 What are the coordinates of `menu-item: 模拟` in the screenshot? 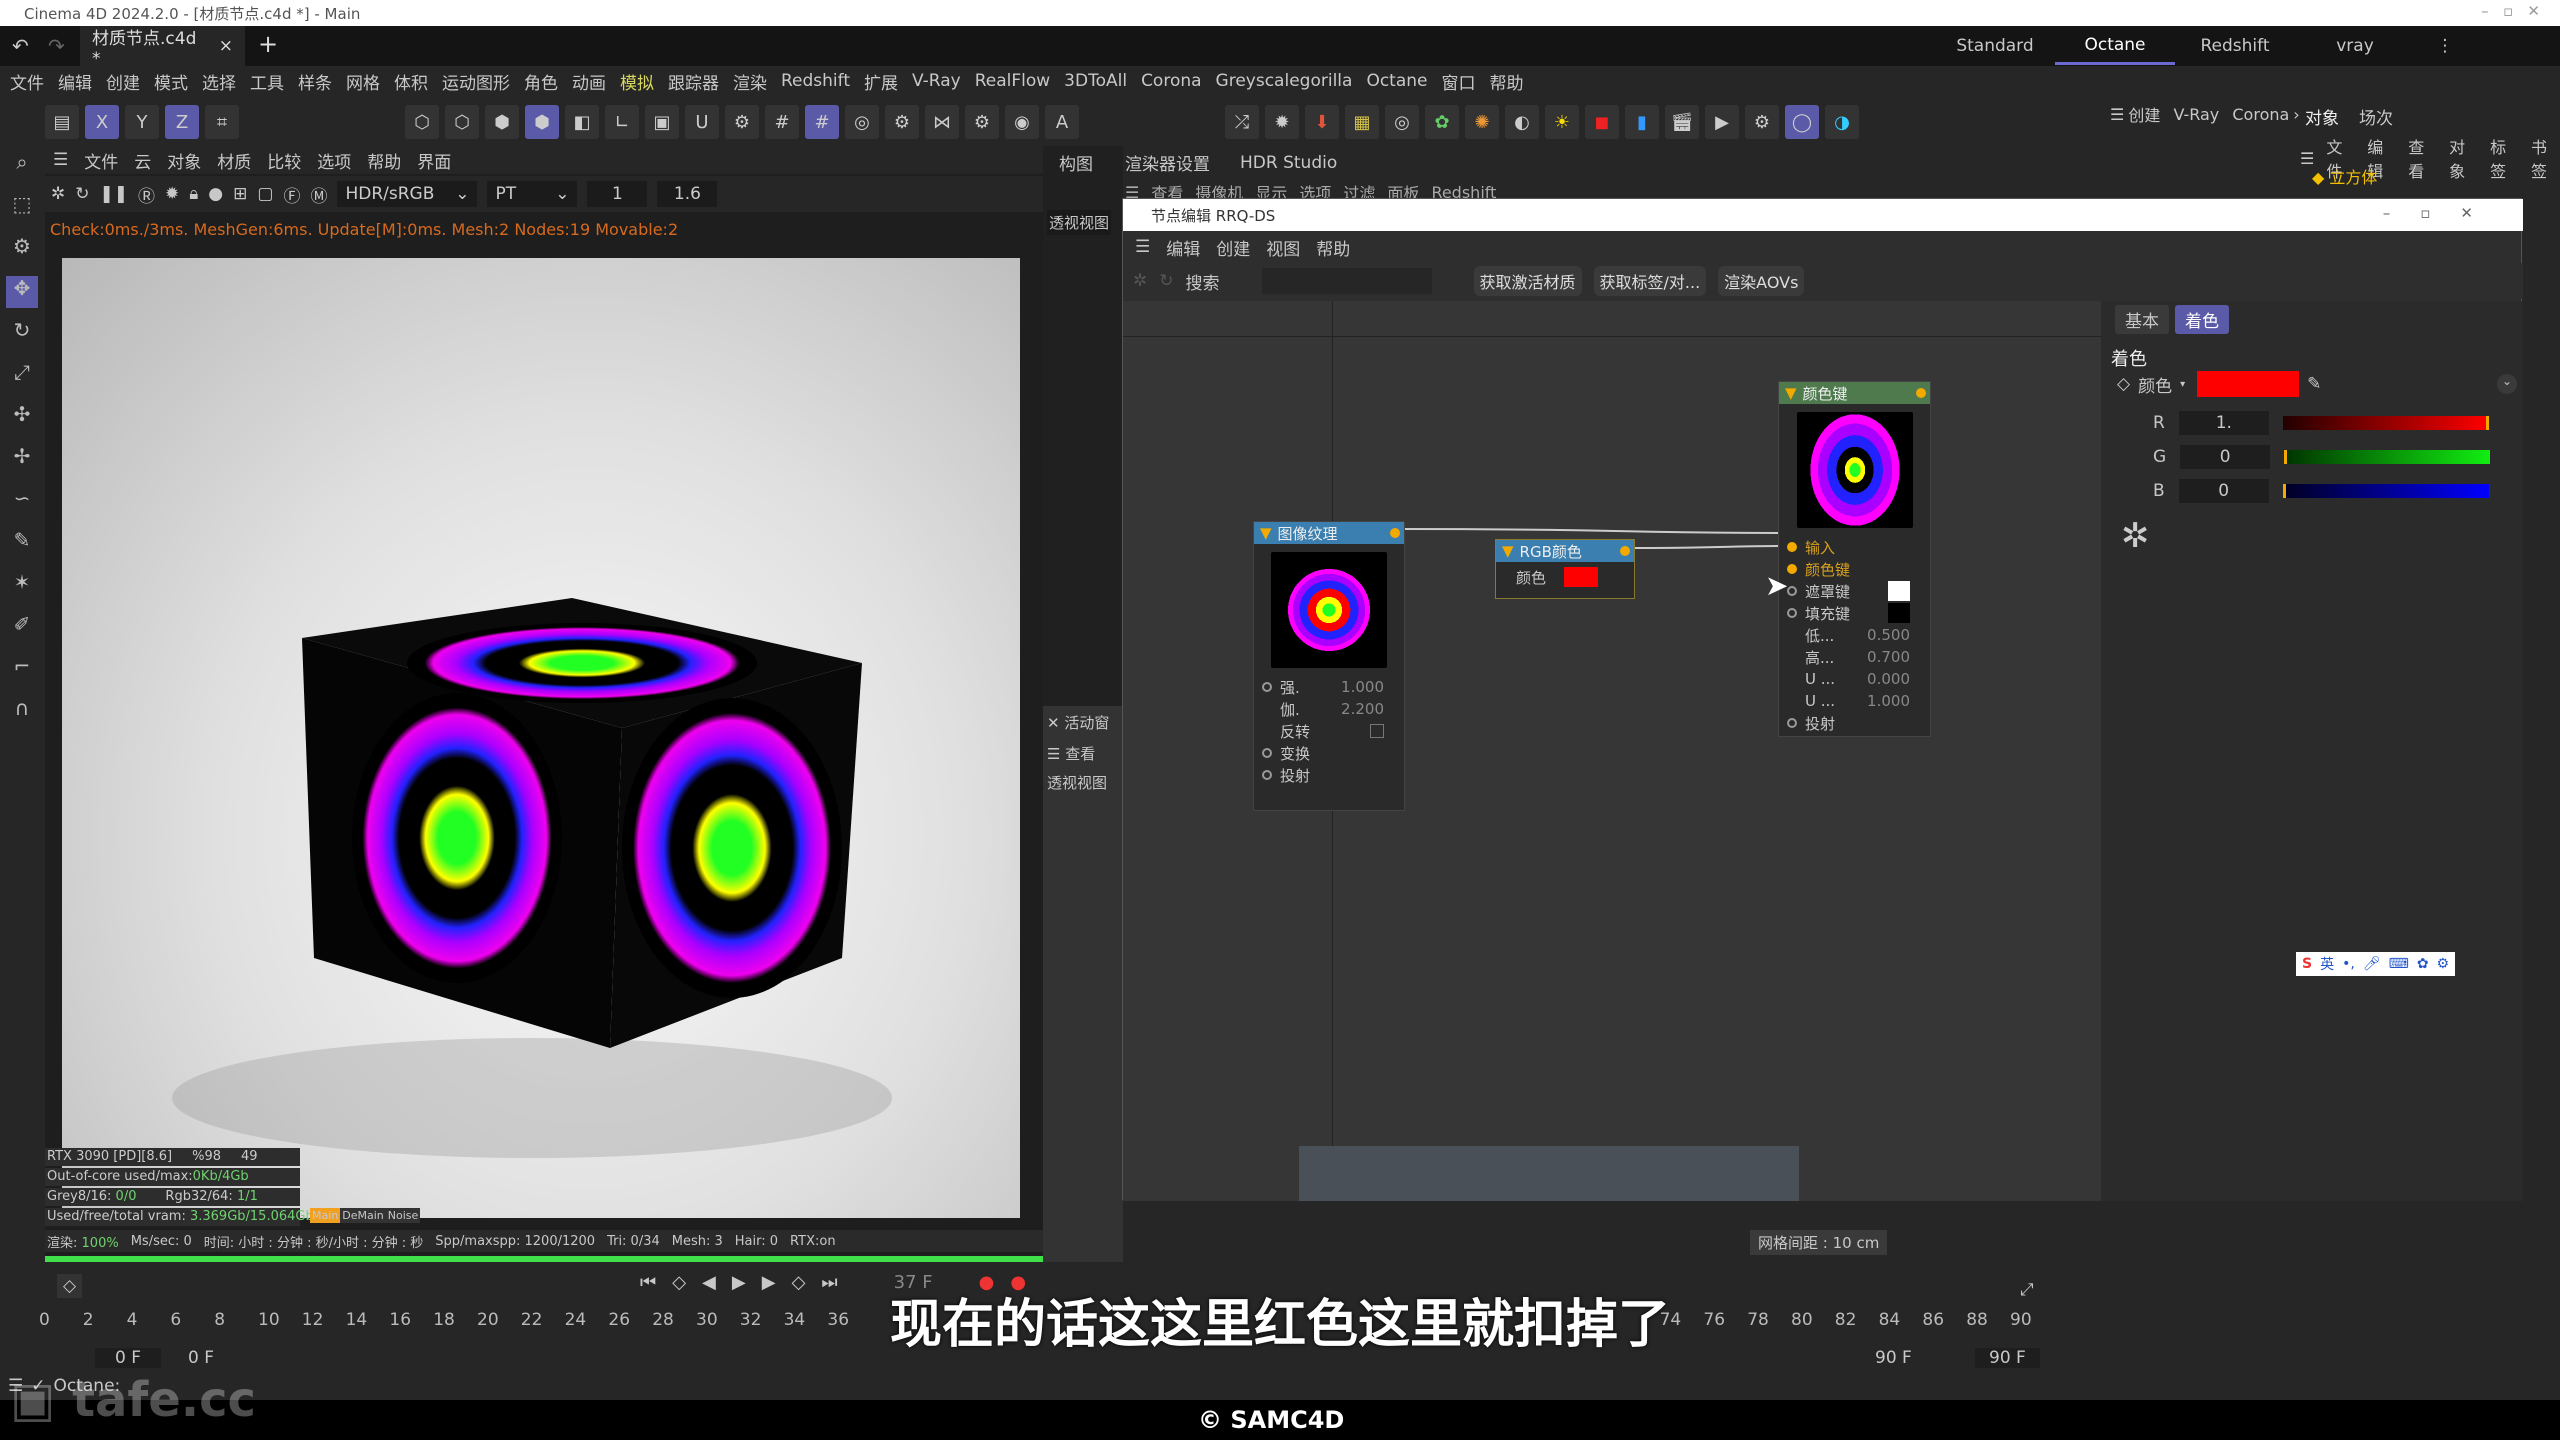 It's located at (637, 81).